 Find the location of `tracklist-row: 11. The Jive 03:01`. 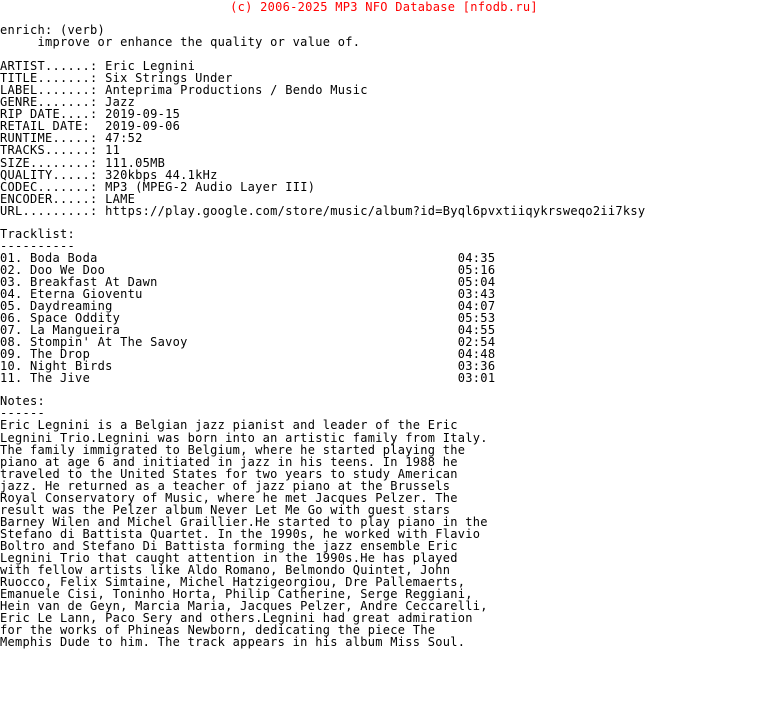

tracklist-row: 11. The Jive 03:01 is located at coordinates (384, 378).